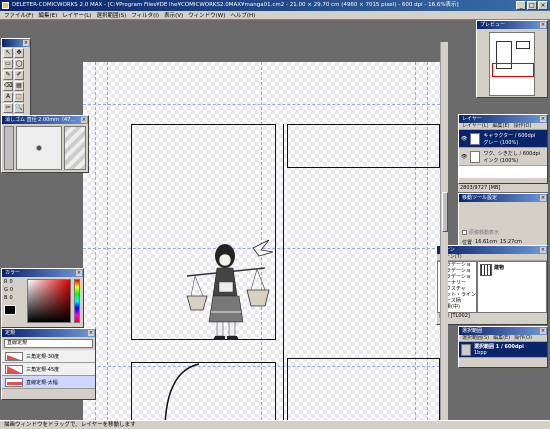 The width and height of the screenshot is (550, 429). I want to click on selection-panel-menu: 選択範囲(S) 編集(E) 操作(O), so click(503, 338).